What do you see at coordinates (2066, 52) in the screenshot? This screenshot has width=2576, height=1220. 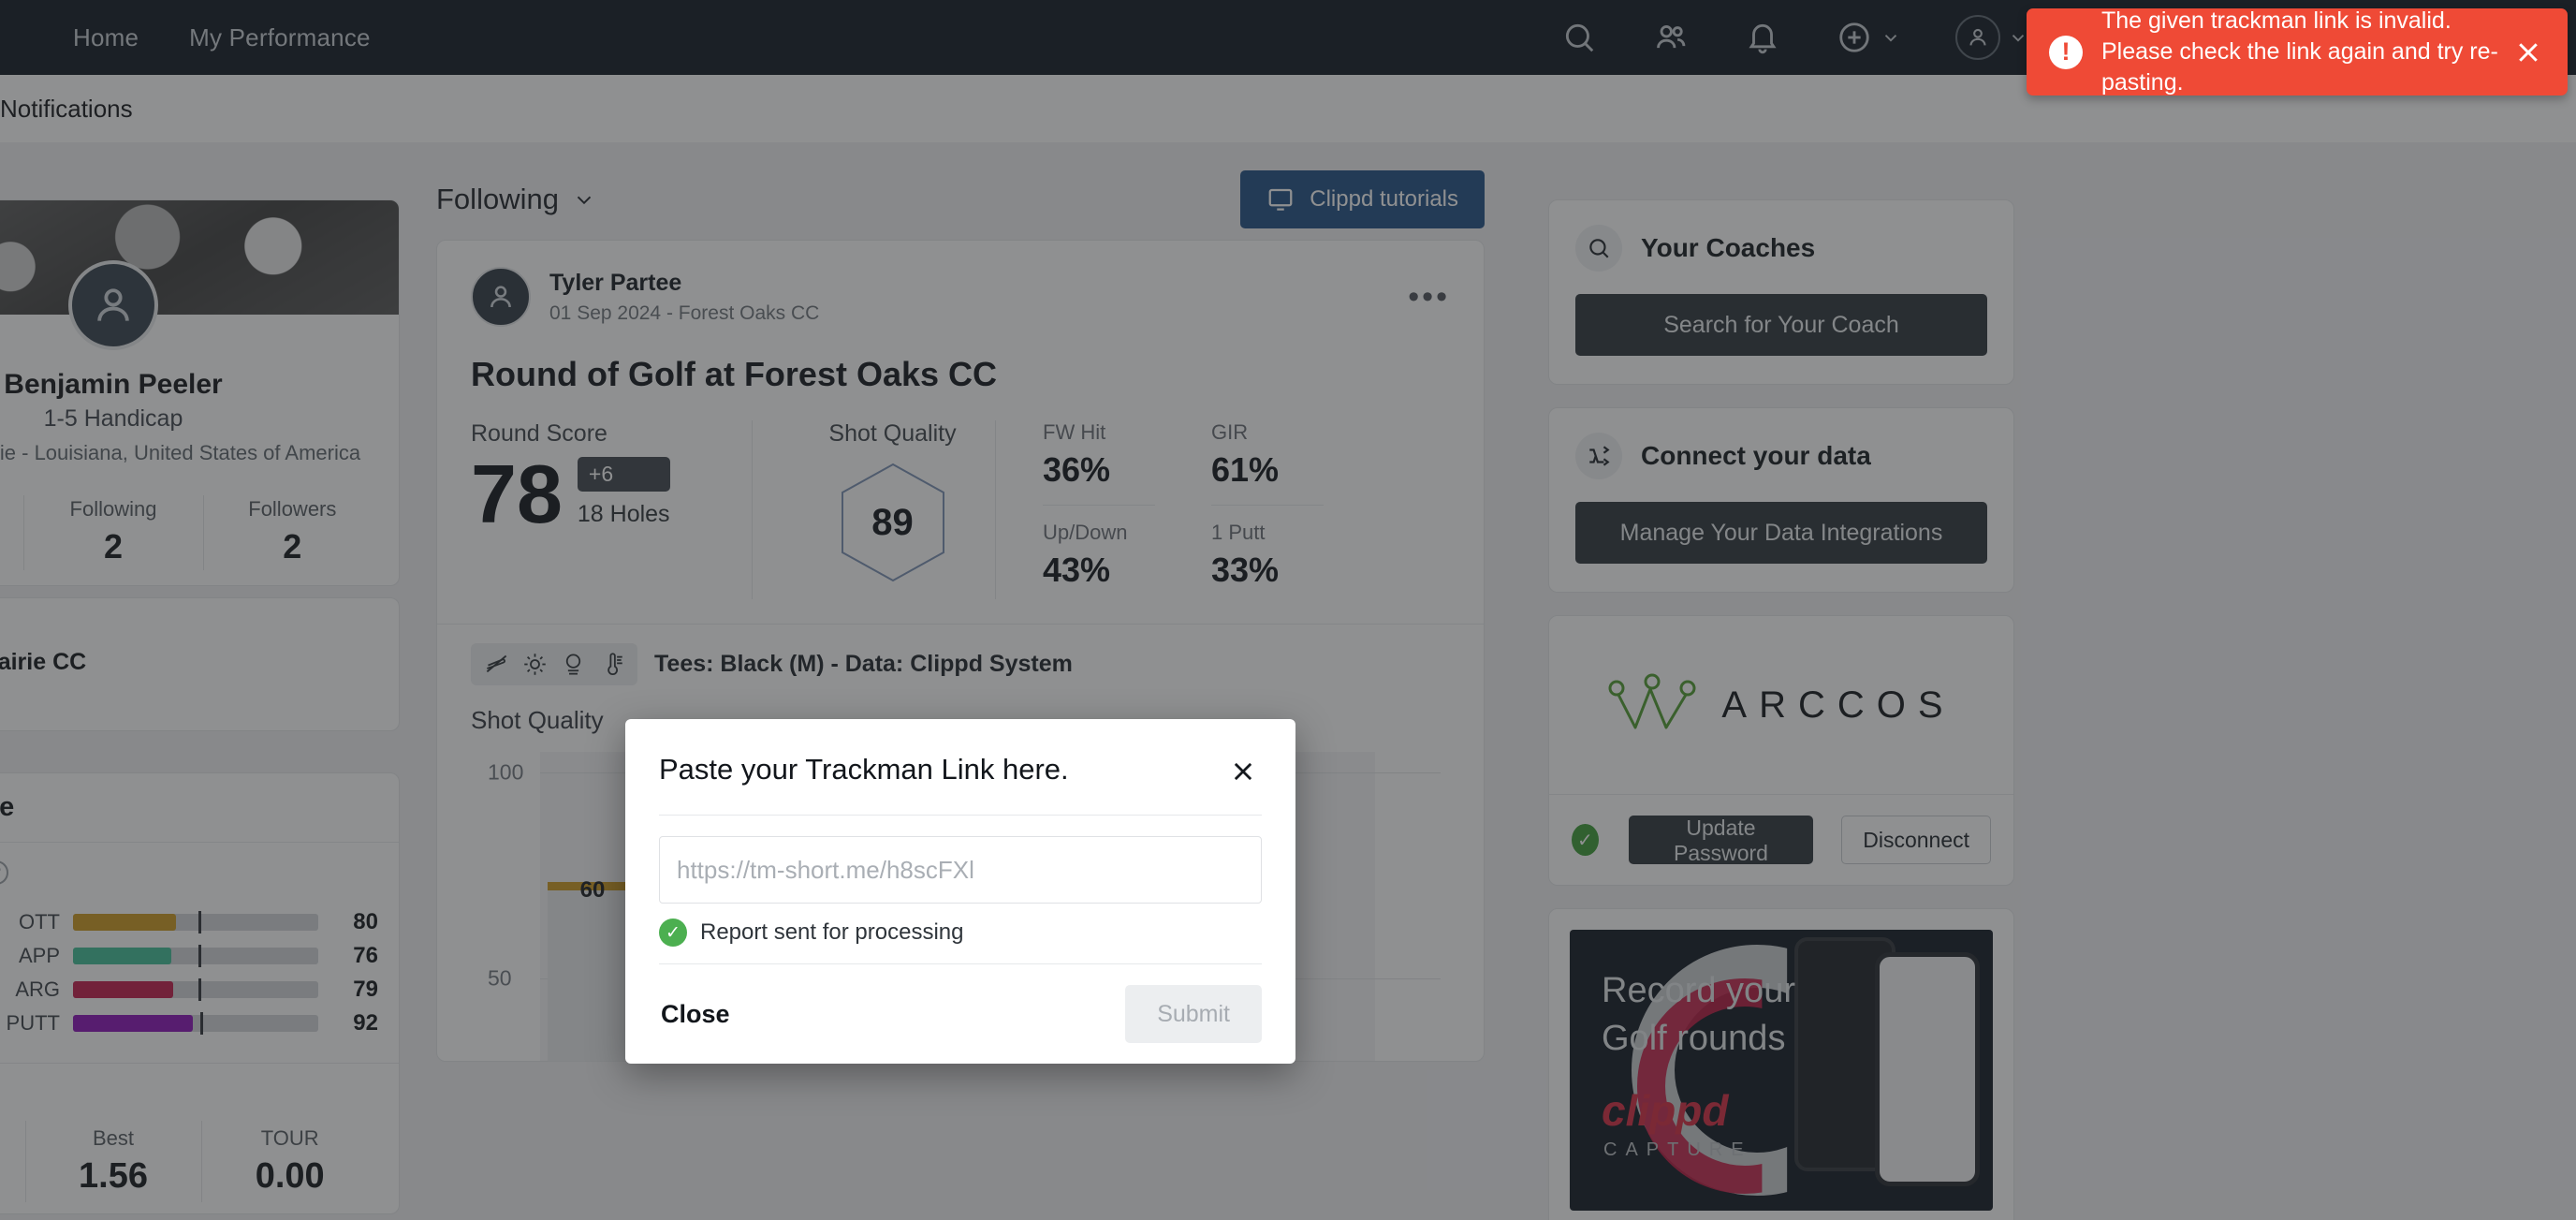 I see `alert-icon: !` at bounding box center [2066, 52].